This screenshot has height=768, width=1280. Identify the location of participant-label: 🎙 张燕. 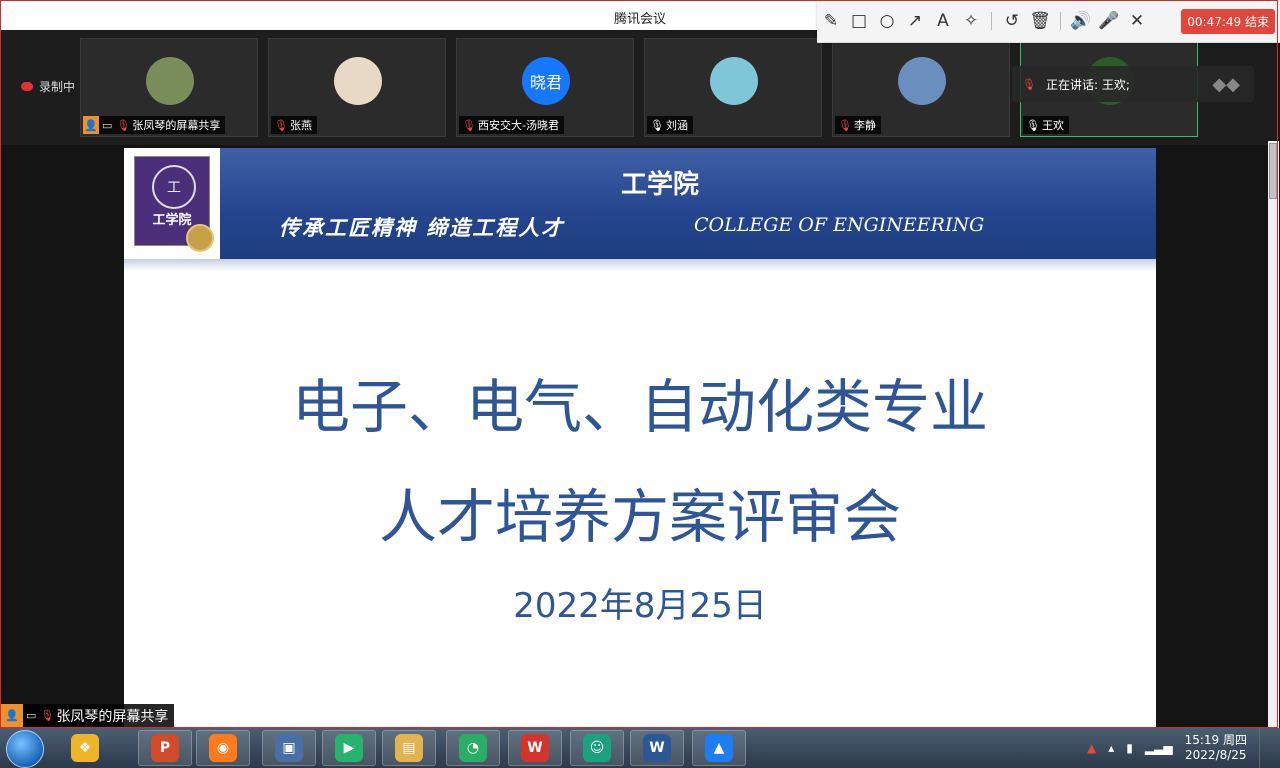
(294, 125).